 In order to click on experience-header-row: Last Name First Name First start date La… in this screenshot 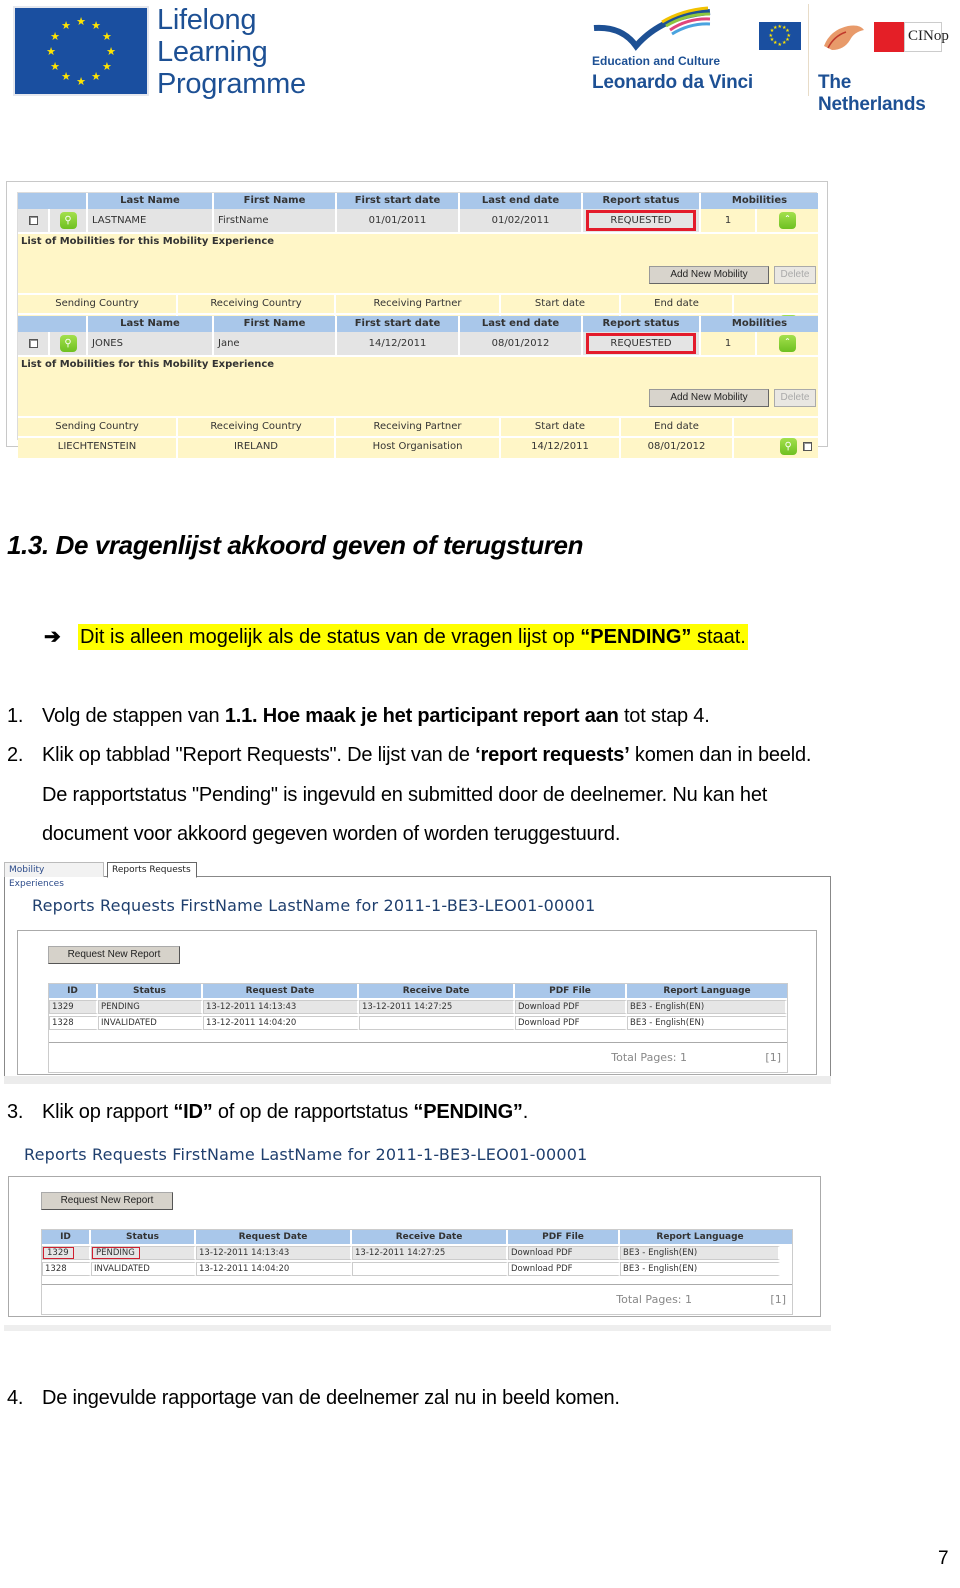, I will do `click(418, 324)`.